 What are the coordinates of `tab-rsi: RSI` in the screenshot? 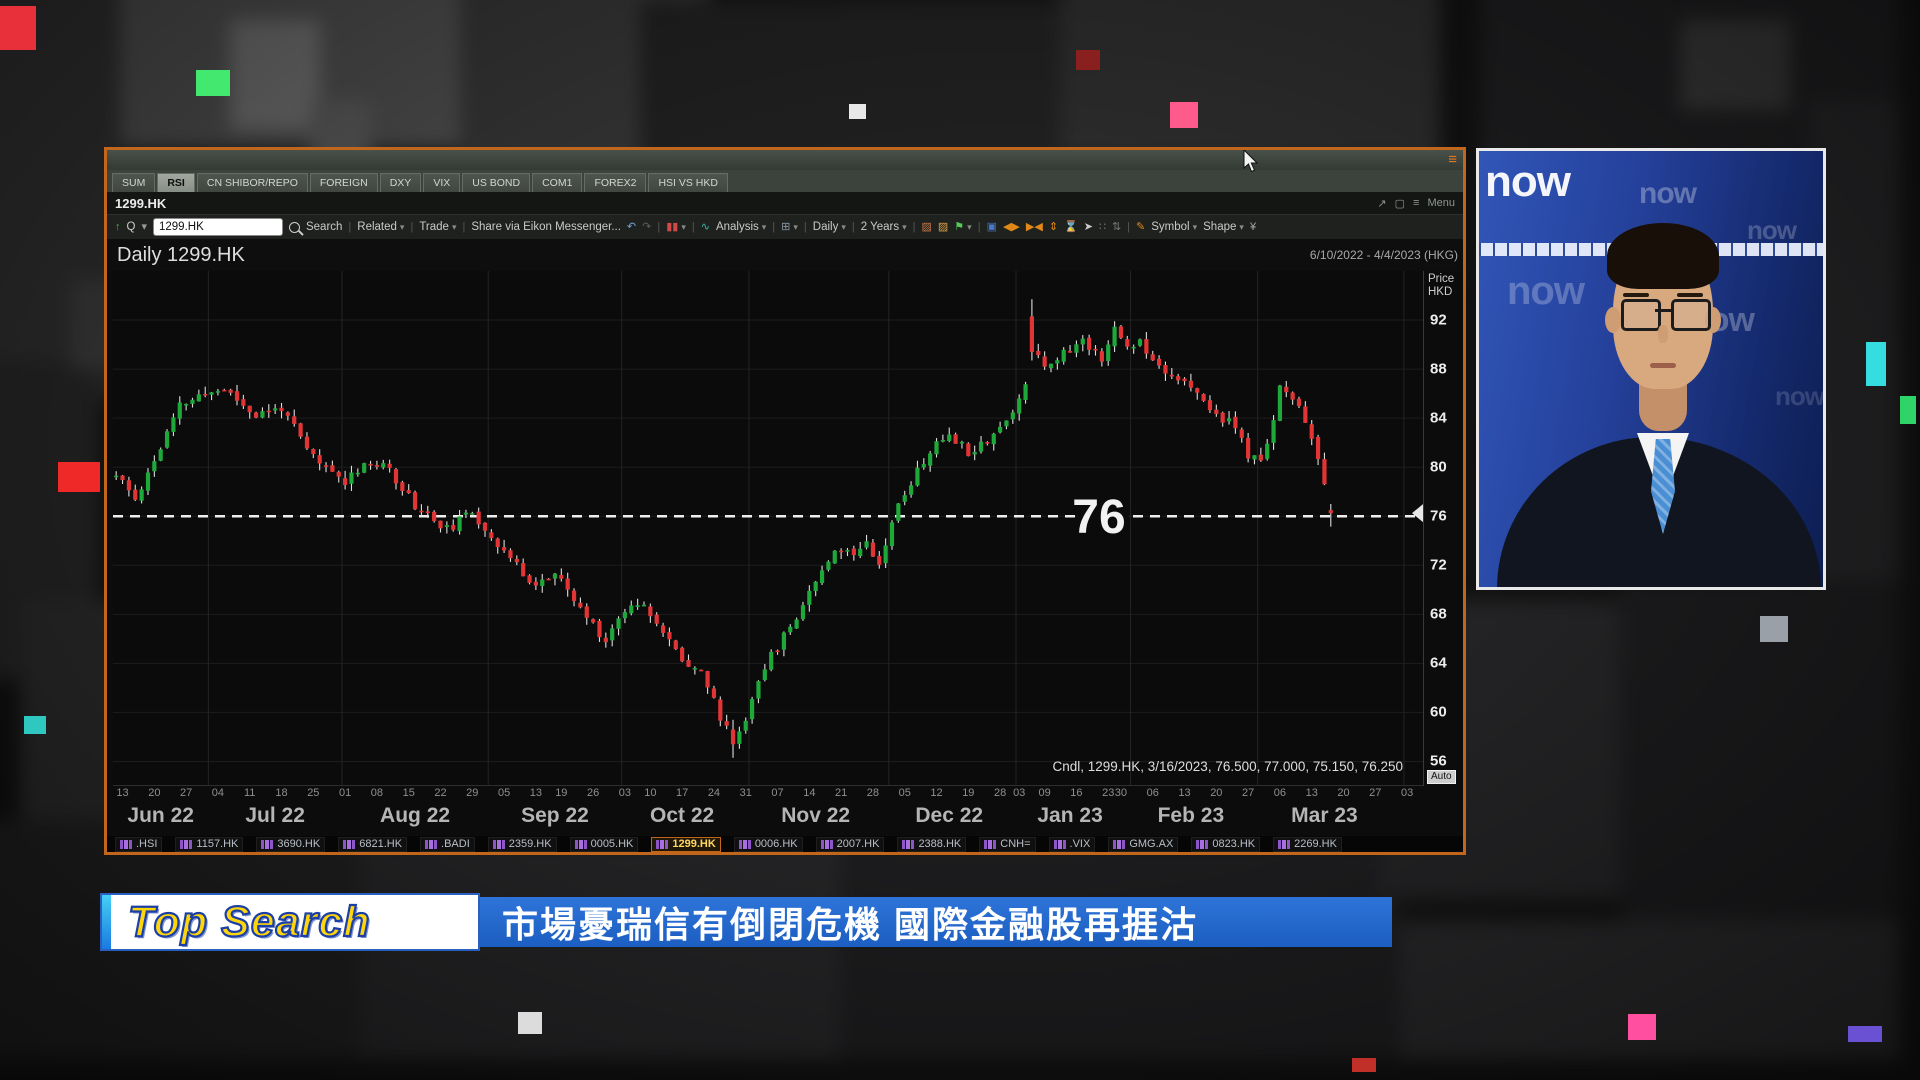 It's located at (176, 182).